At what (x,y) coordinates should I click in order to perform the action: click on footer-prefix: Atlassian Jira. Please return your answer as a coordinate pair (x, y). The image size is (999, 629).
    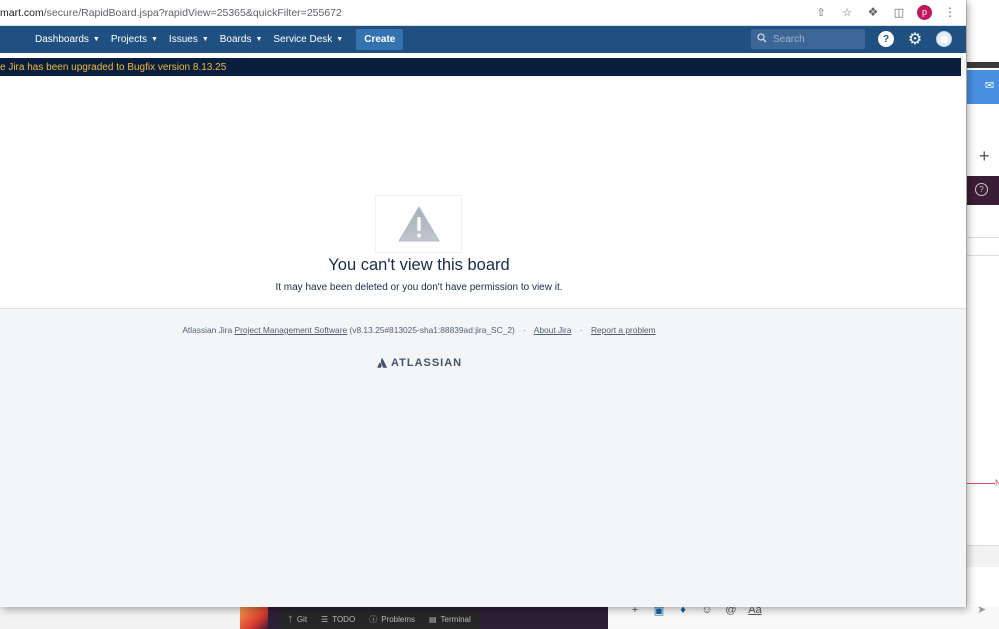
    Looking at the image, I should click on (207, 330).